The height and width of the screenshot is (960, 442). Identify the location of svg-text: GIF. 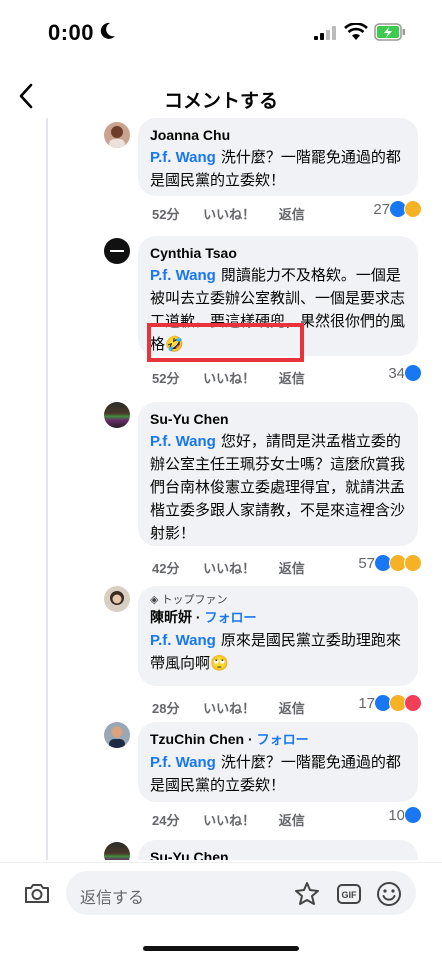
(350, 895).